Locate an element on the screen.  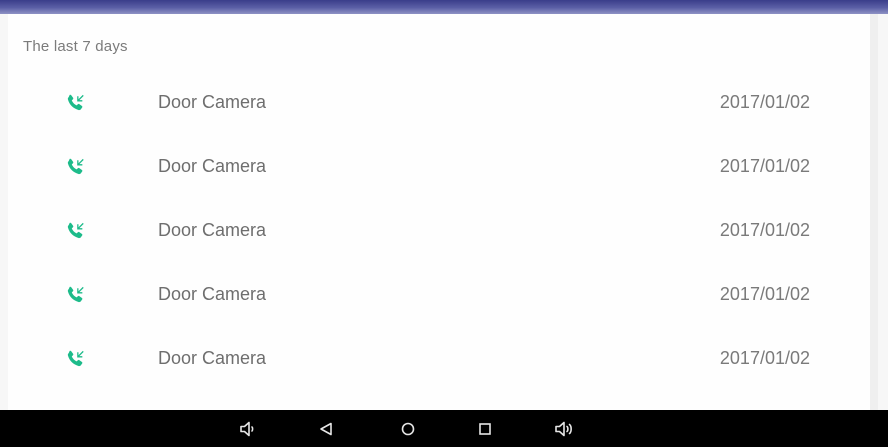
recents-icon is located at coordinates (485, 429).